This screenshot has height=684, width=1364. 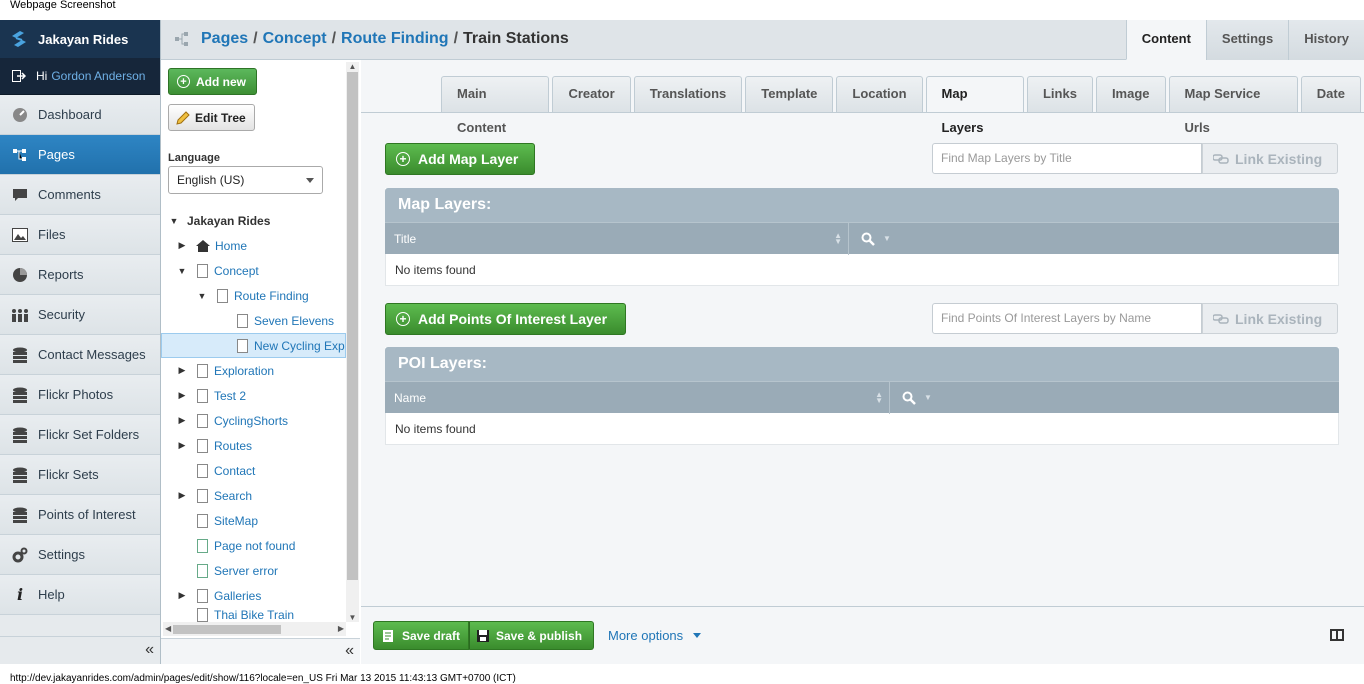 I want to click on page-icon, so click(x=242, y=345).